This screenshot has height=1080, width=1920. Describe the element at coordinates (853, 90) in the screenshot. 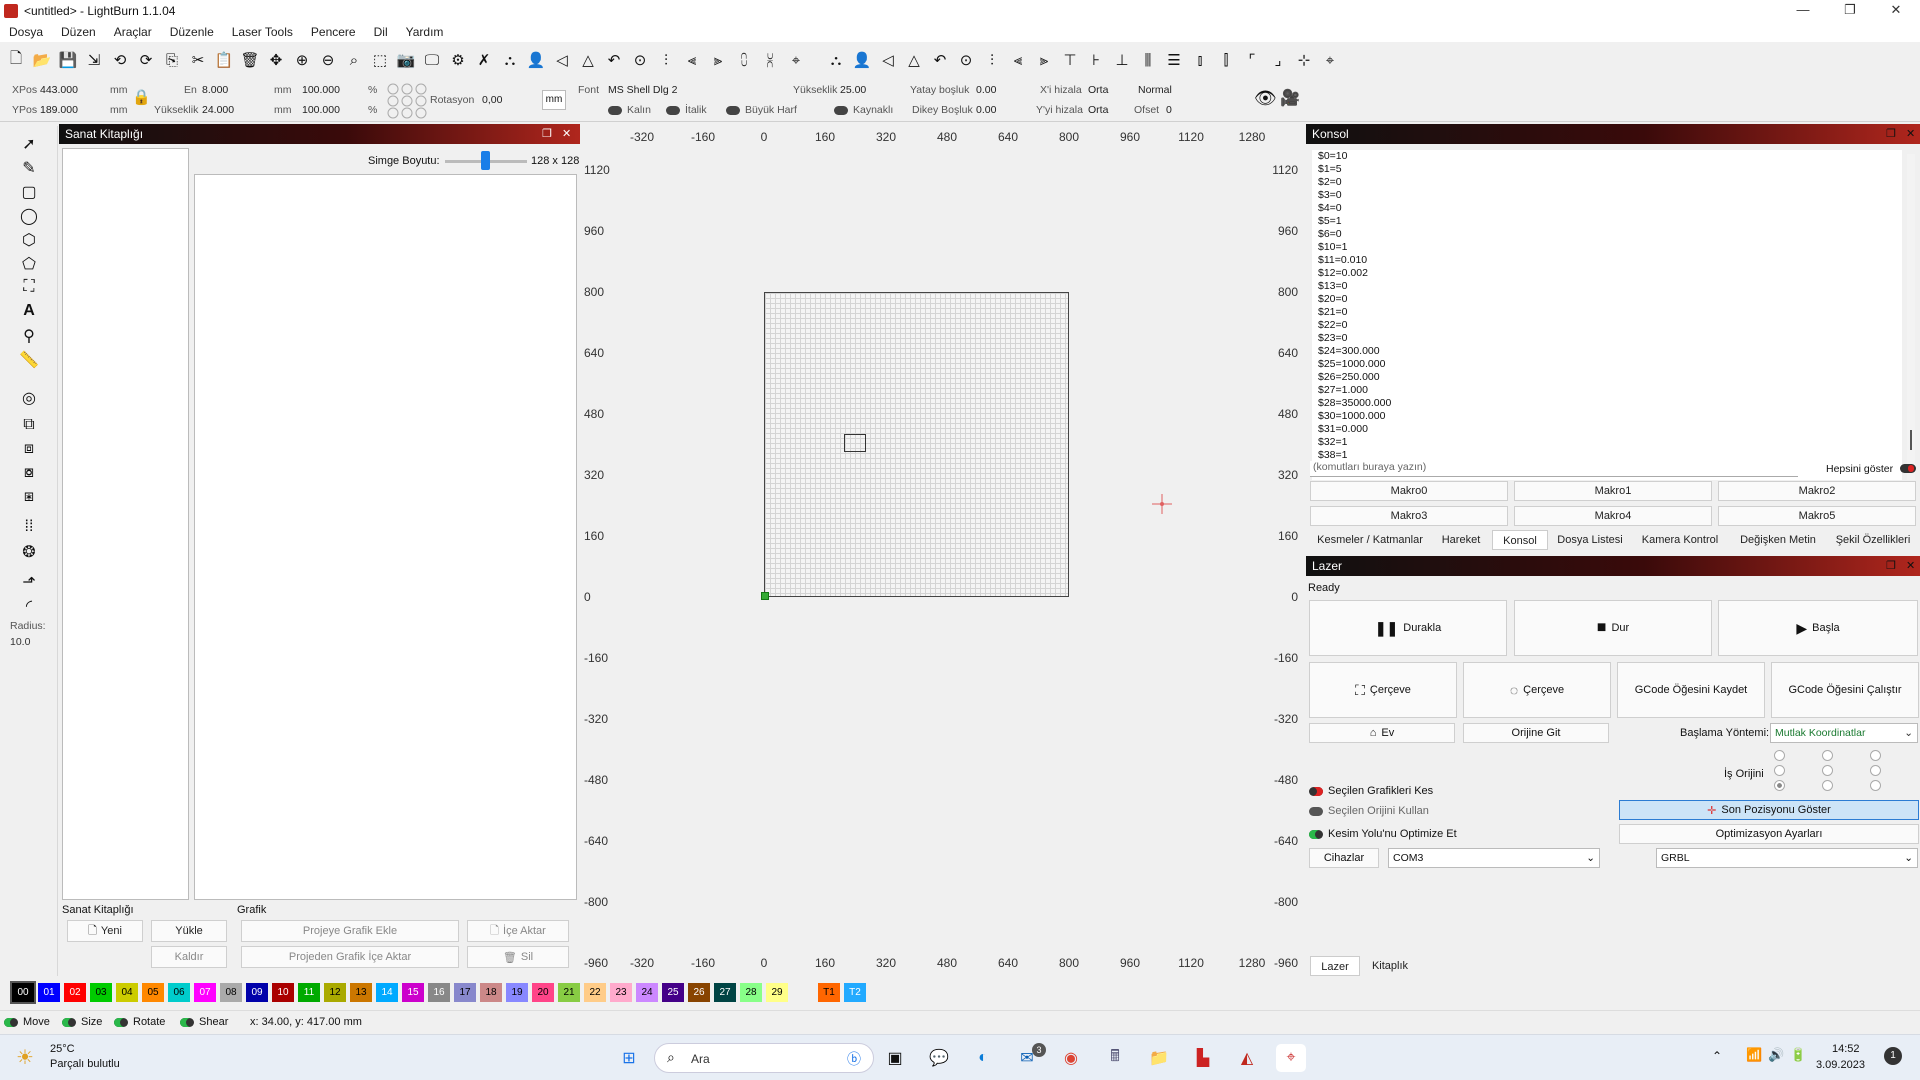

I see `text-height-input: 25.00` at that location.